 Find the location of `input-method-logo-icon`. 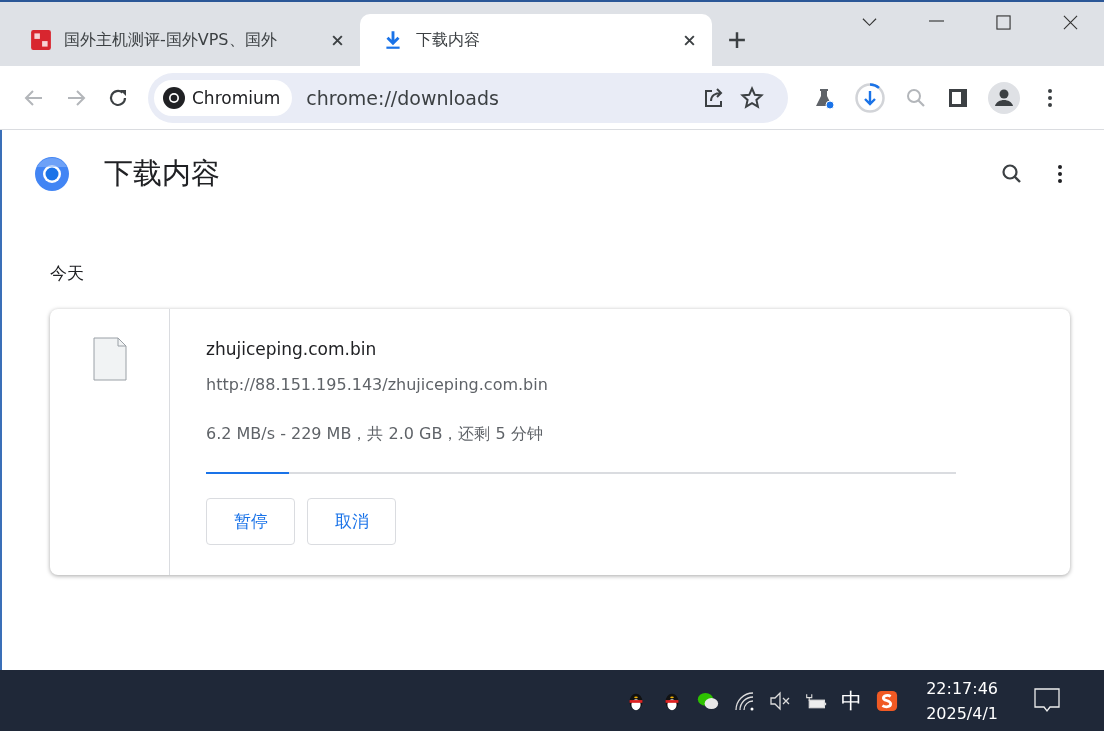

input-method-logo-icon is located at coordinates (887, 700).